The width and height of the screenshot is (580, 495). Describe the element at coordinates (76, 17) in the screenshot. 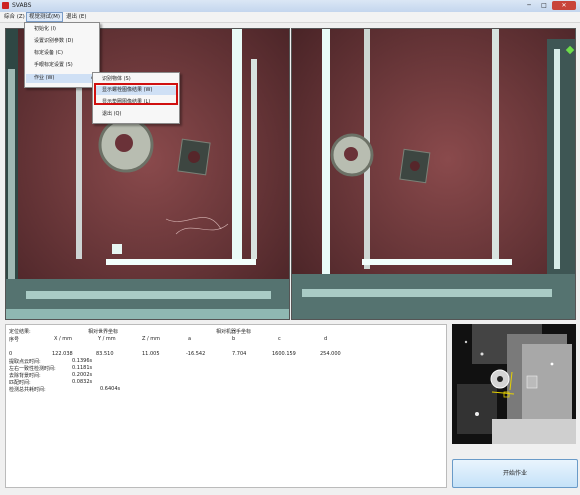

I see `menu-exit: 退出 (E)` at that location.